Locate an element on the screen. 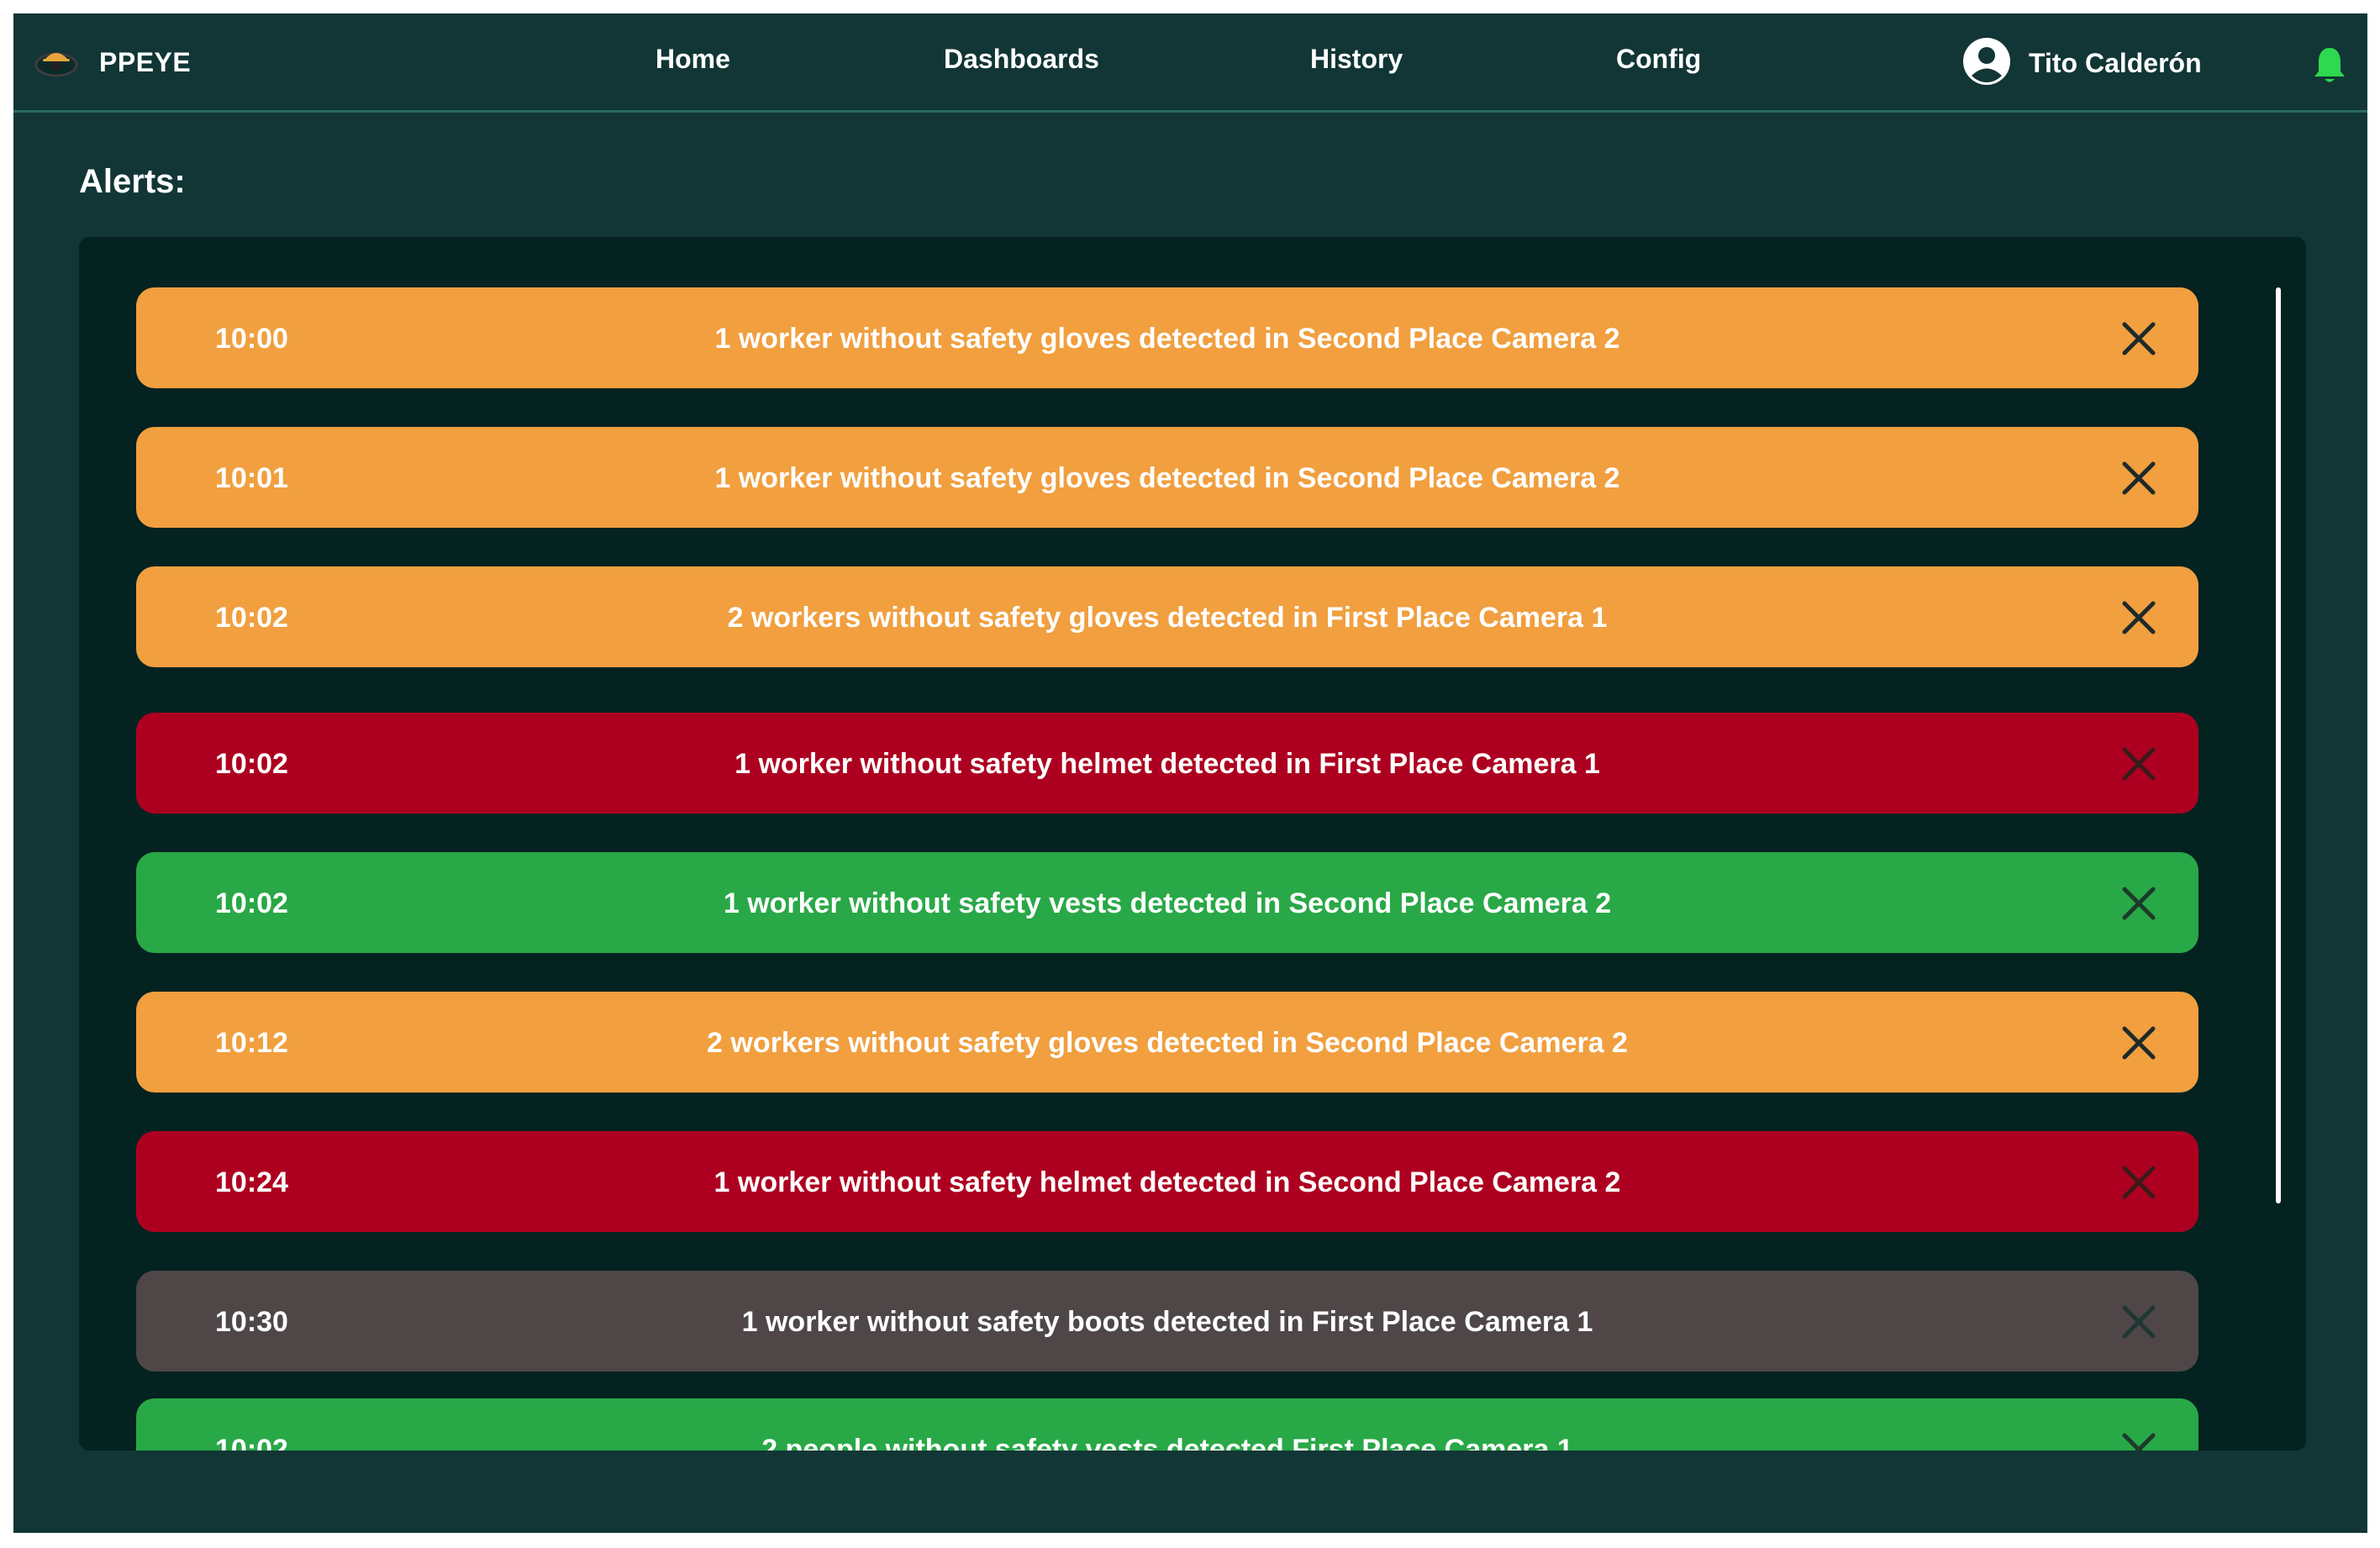 The image size is (2380, 1548). alerts-heading: Alerts: is located at coordinates (132, 181).